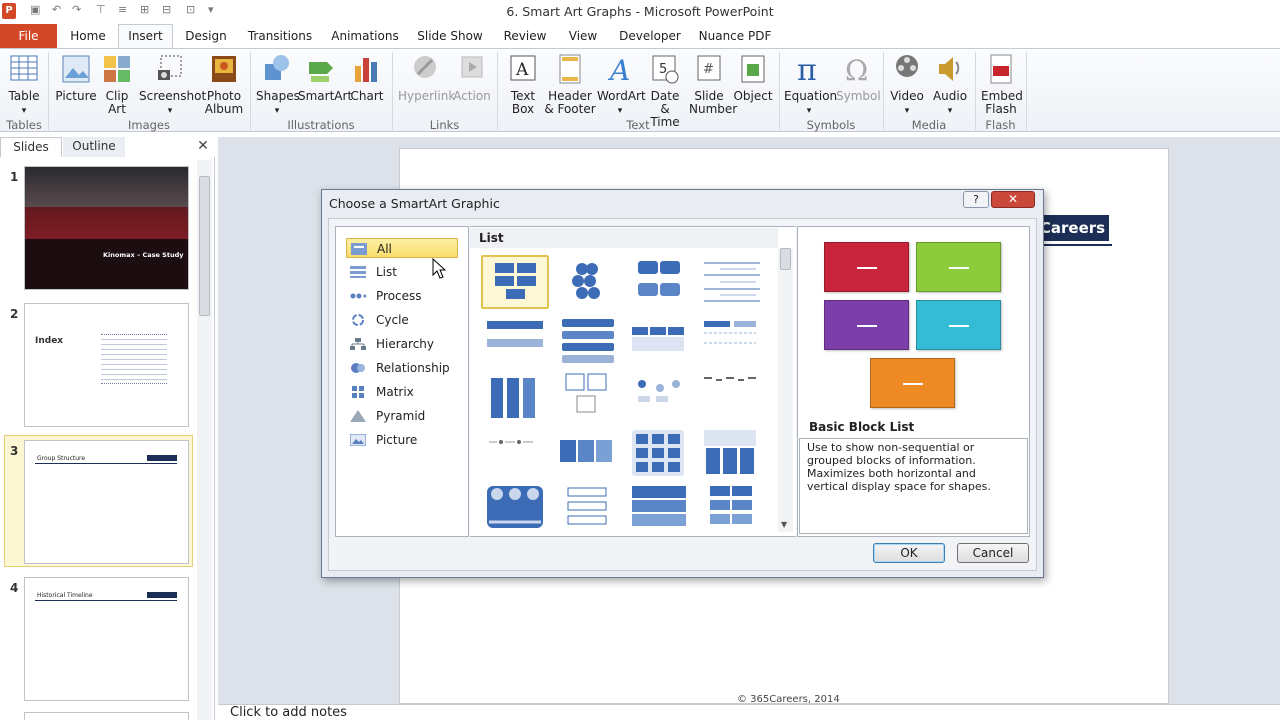  Describe the element at coordinates (172, 84) in the screenshot. I see `screenshot-button: Screenshot ▾` at that location.